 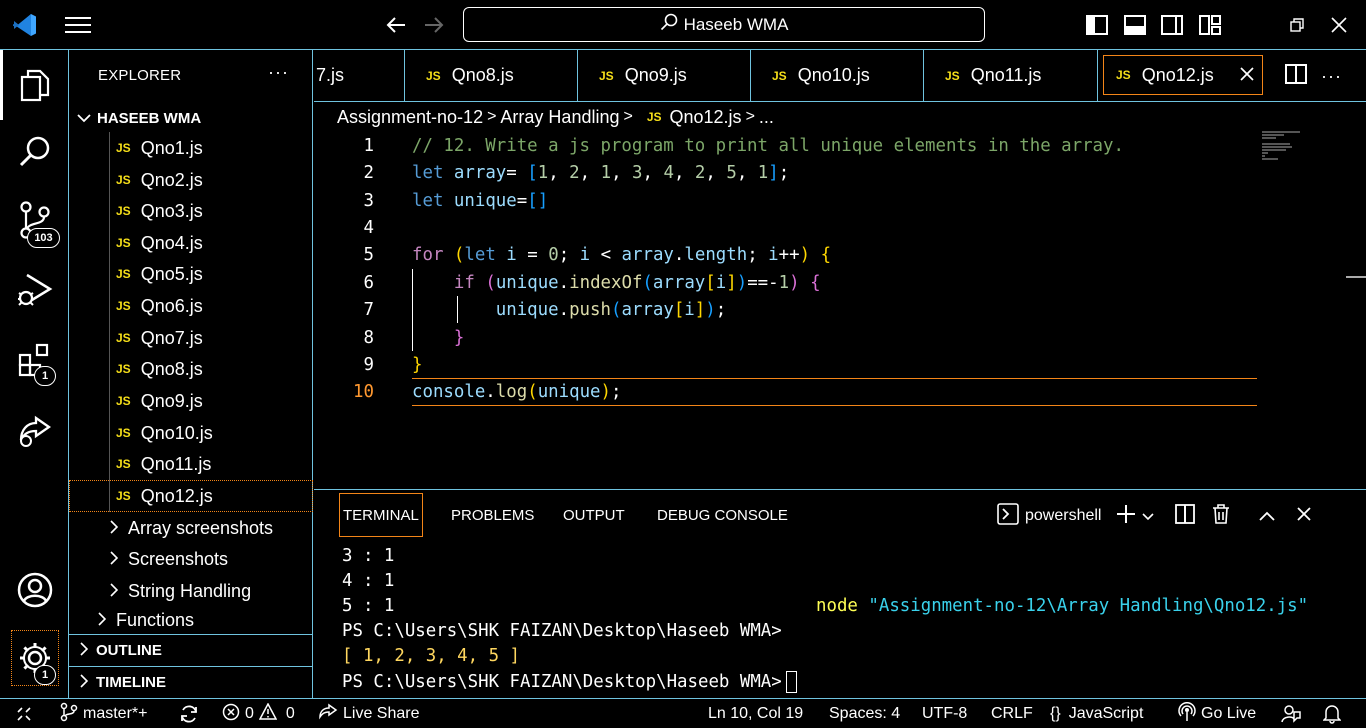 What do you see at coordinates (176, 495) in the screenshot?
I see `file-label: Qno12.js` at bounding box center [176, 495].